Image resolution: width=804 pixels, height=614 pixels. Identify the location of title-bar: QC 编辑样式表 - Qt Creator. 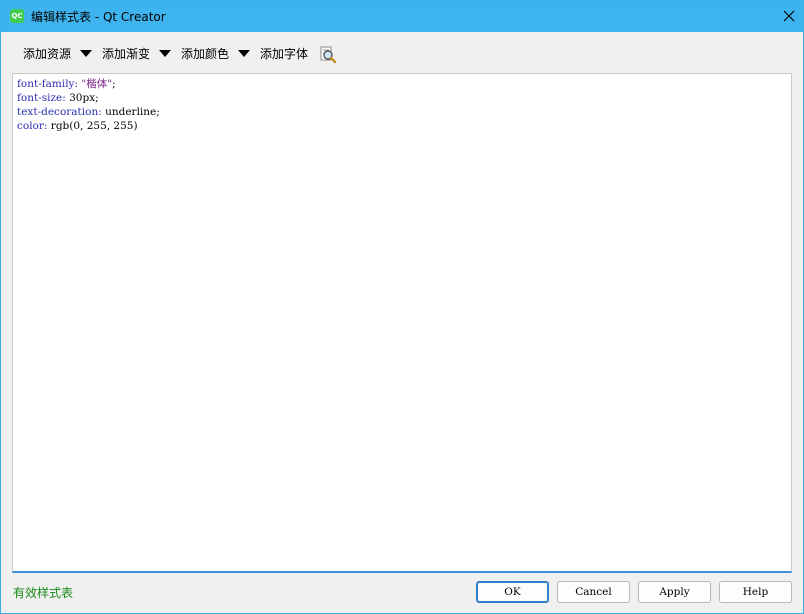
(402, 16).